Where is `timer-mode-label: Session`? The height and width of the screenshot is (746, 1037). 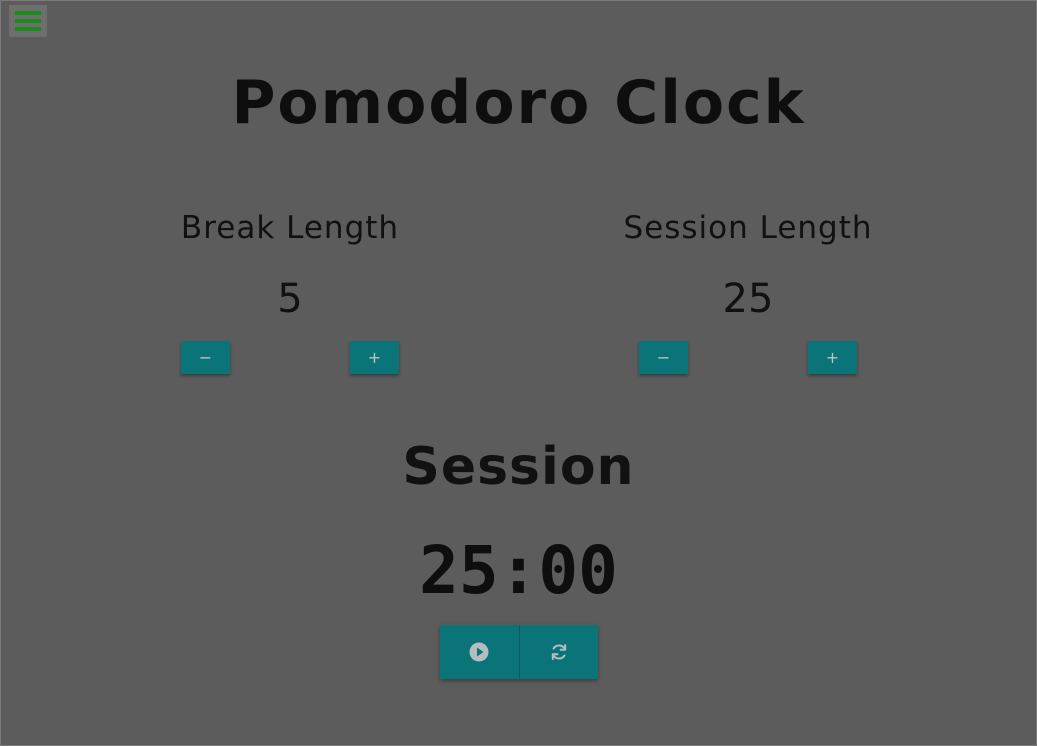 timer-mode-label: Session is located at coordinates (518, 467).